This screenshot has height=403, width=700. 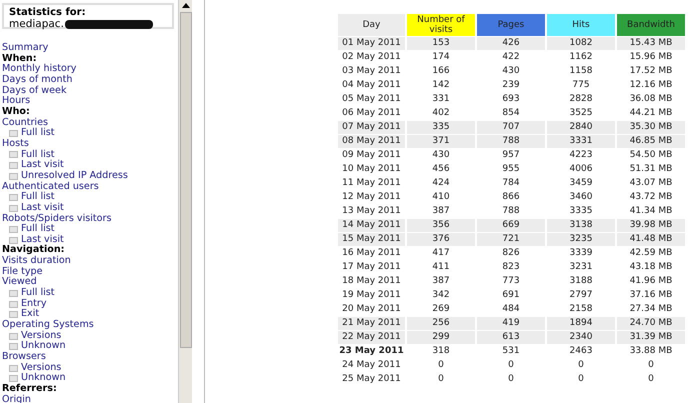 I want to click on table-cell-text: 41.34 MB, so click(x=651, y=211).